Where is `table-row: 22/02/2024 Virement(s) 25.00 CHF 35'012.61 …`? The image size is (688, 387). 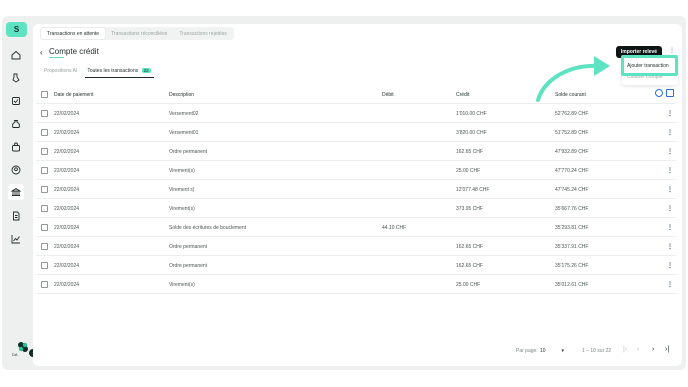
table-row: 22/02/2024 Virement(s) 25.00 CHF 35'012.61 … is located at coordinates (356, 284).